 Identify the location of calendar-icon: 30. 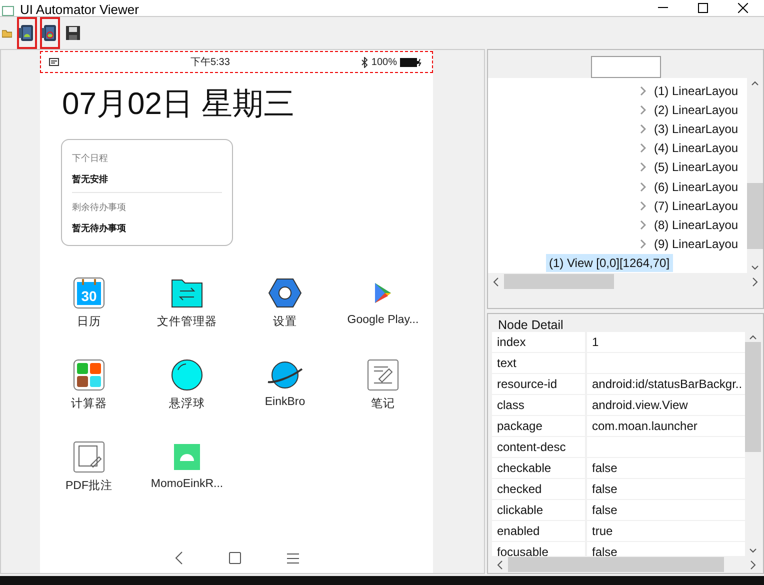
(89, 293).